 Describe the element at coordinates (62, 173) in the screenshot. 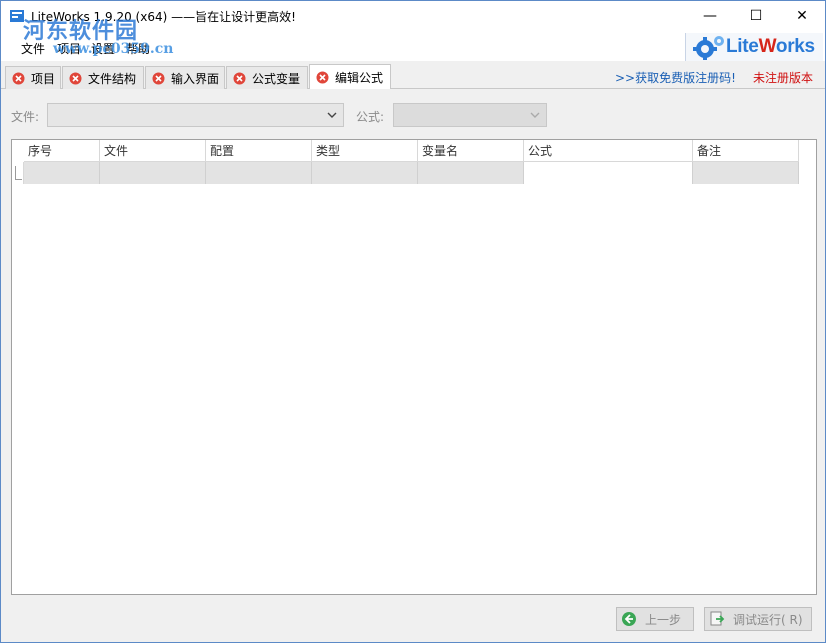

I see `cell-index` at that location.